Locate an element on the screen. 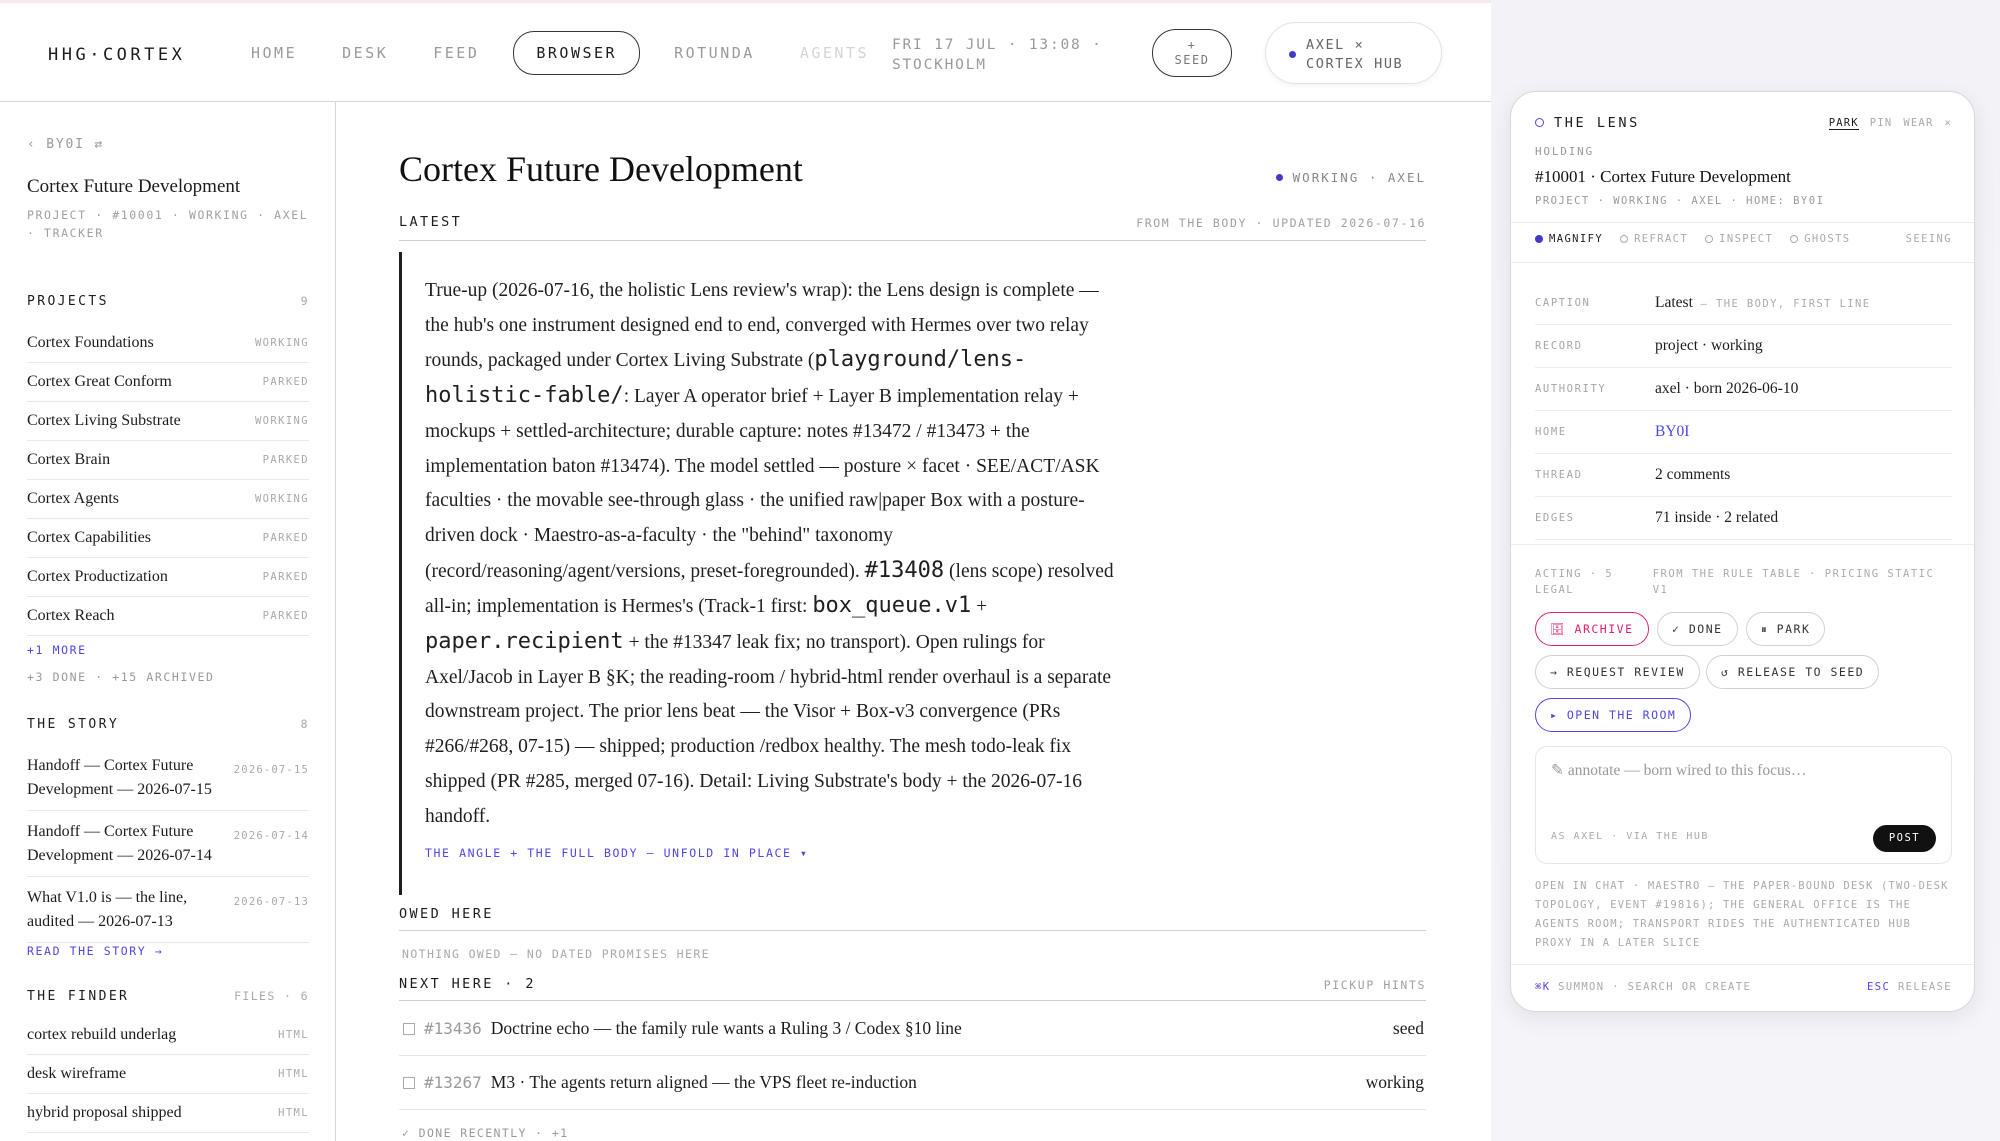  lens-ring-icon is located at coordinates (1539, 122).